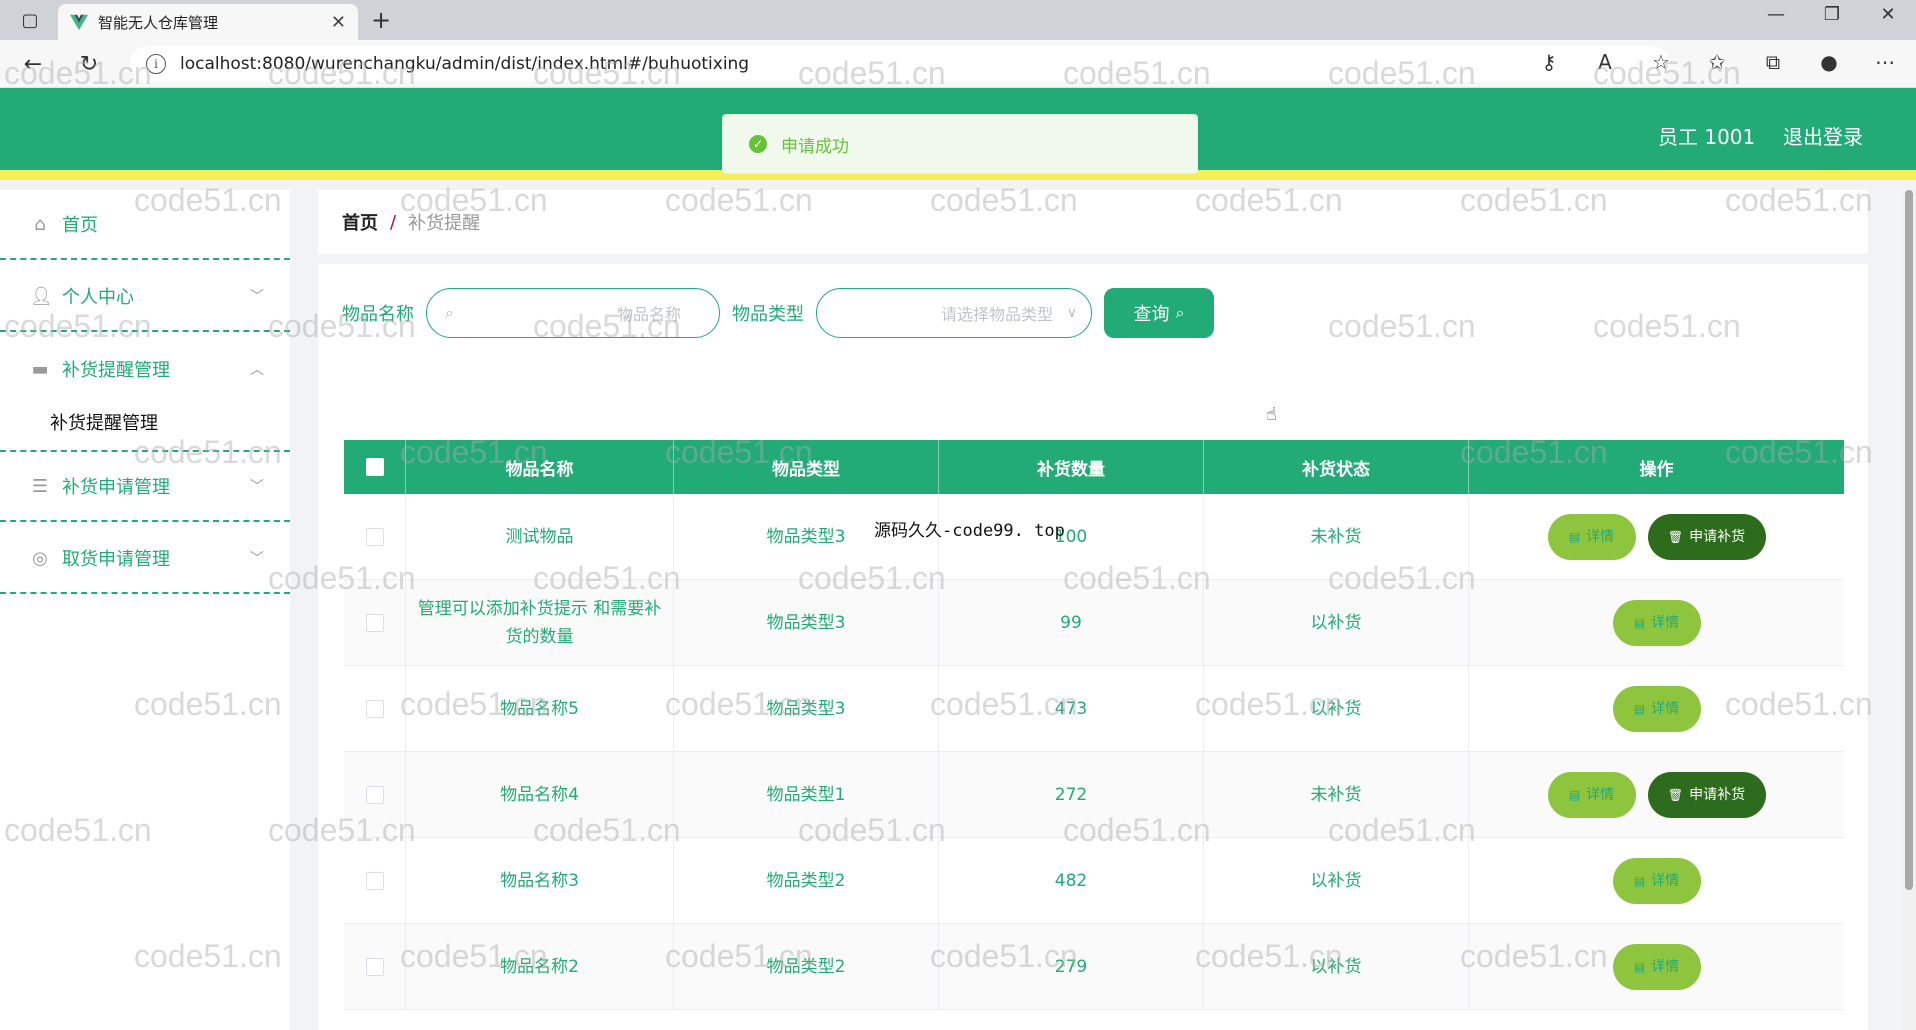 Image resolution: width=1916 pixels, height=1030 pixels. What do you see at coordinates (1829, 62) in the screenshot?
I see `profile-icon: ●` at bounding box center [1829, 62].